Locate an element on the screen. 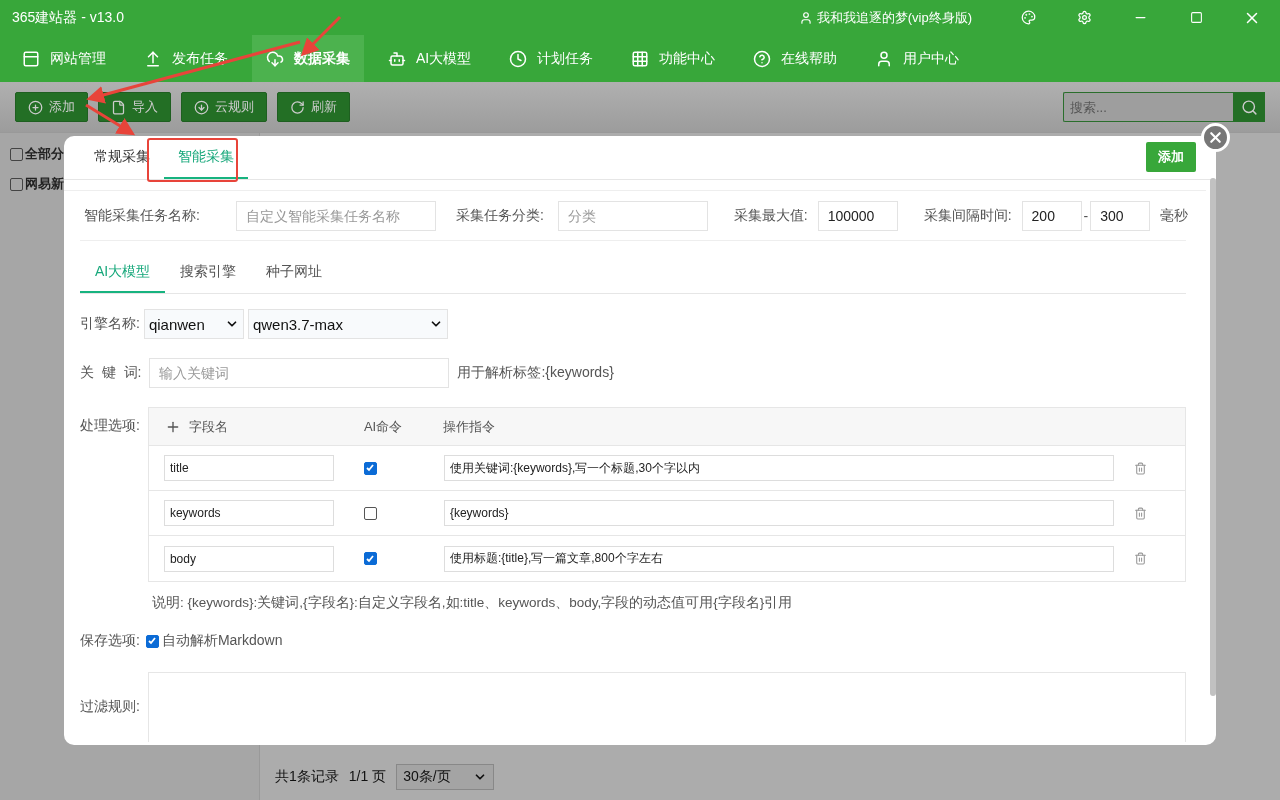 The image size is (1280, 800). nav-tab: 功能中心 is located at coordinates (673, 58).